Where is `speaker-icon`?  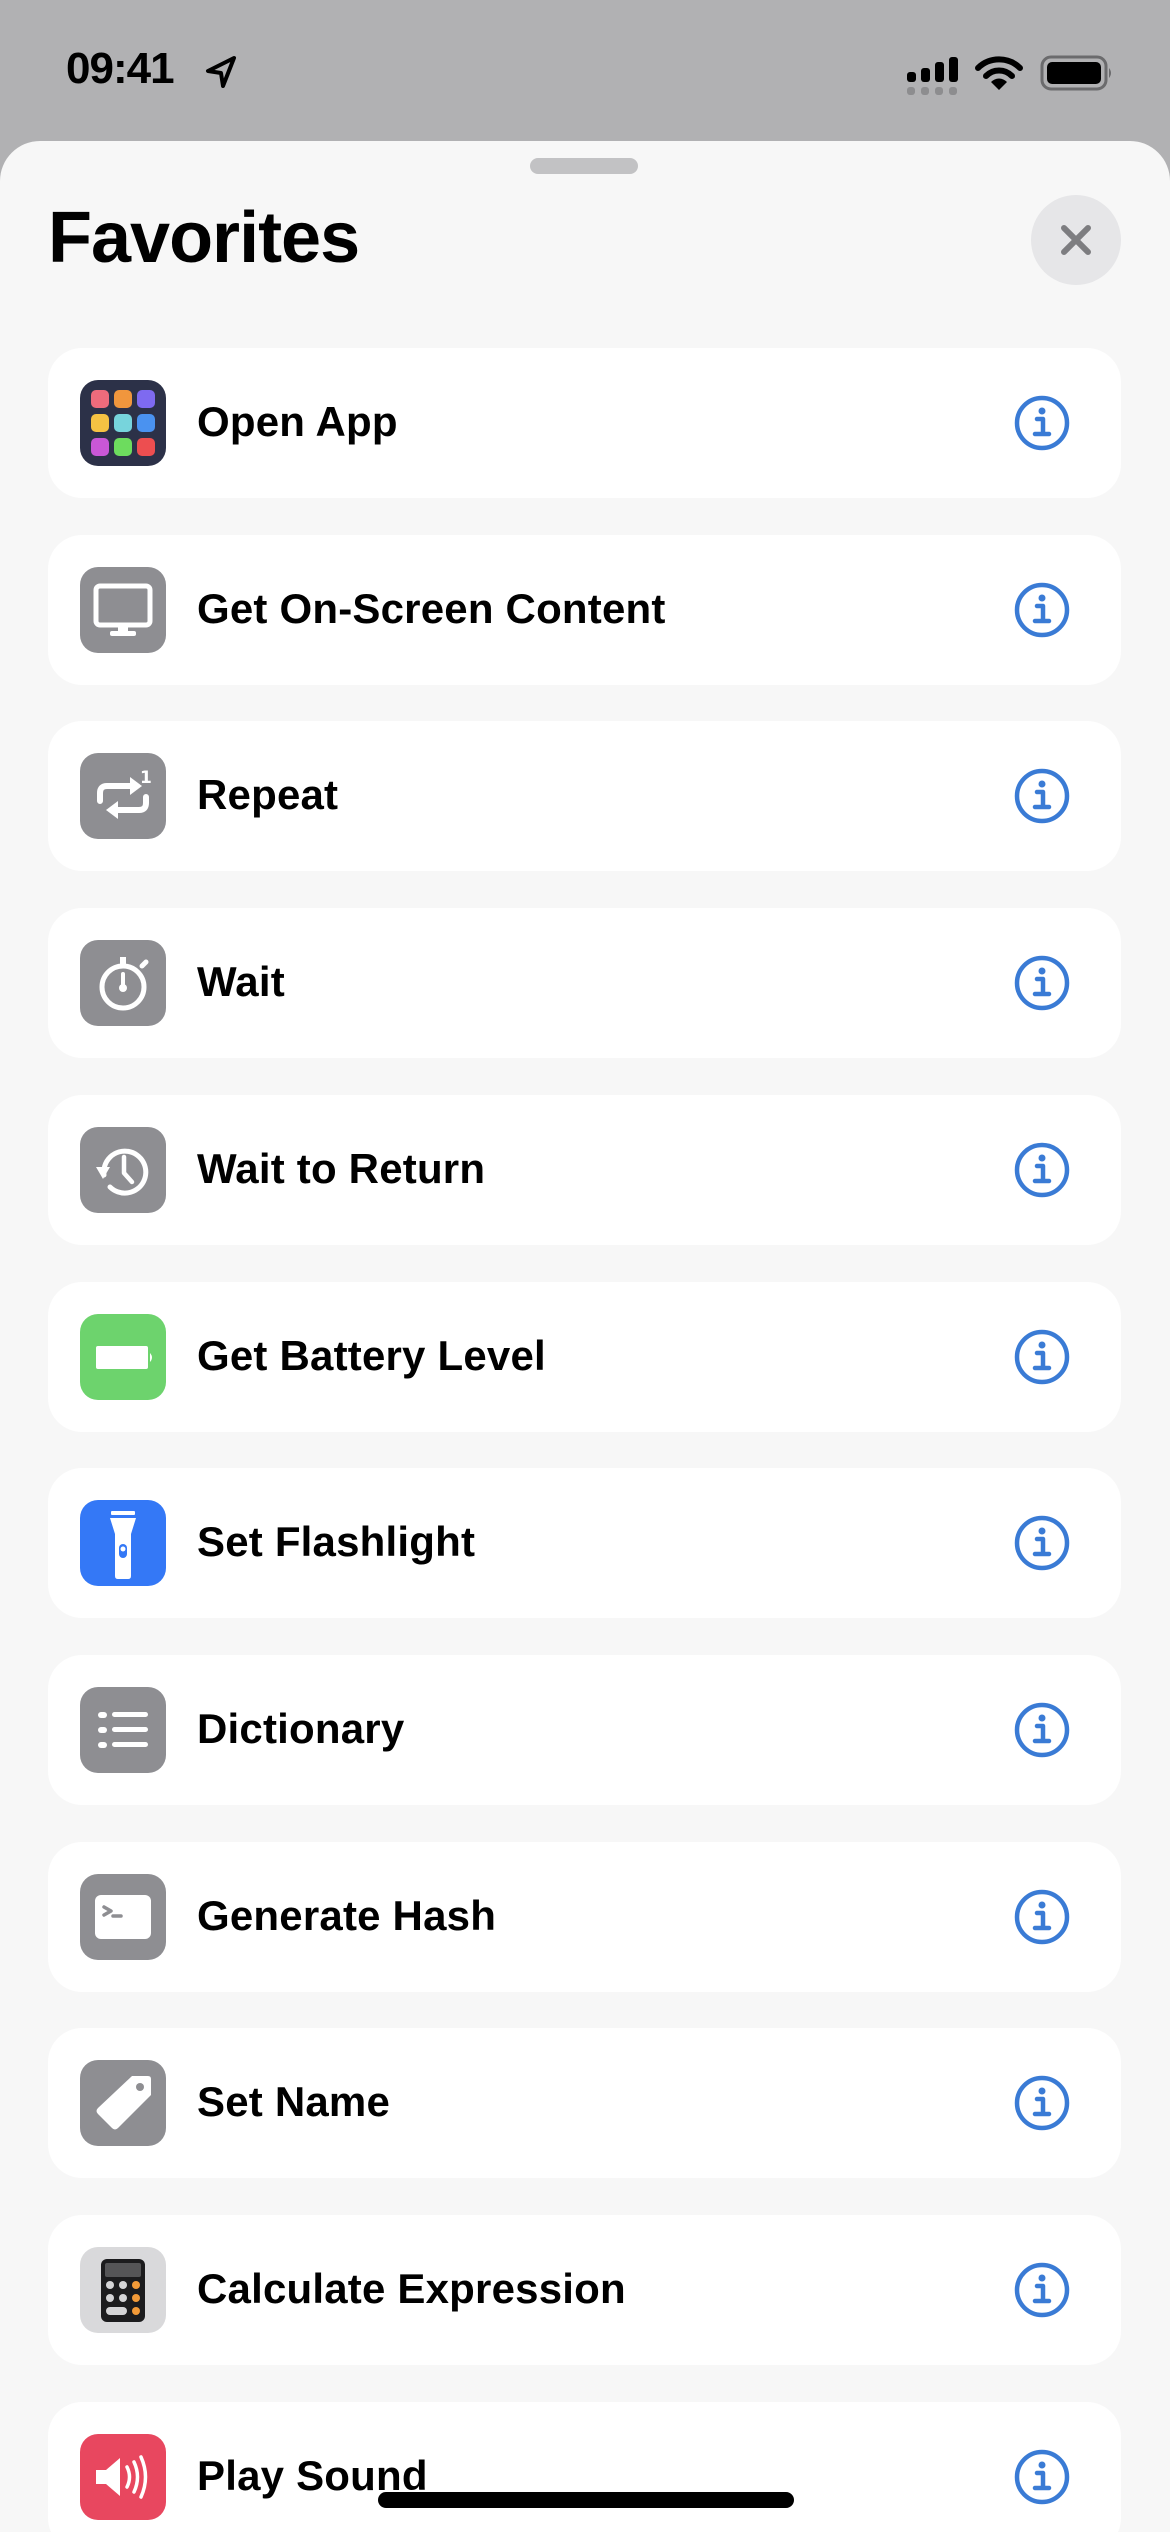 speaker-icon is located at coordinates (123, 2476).